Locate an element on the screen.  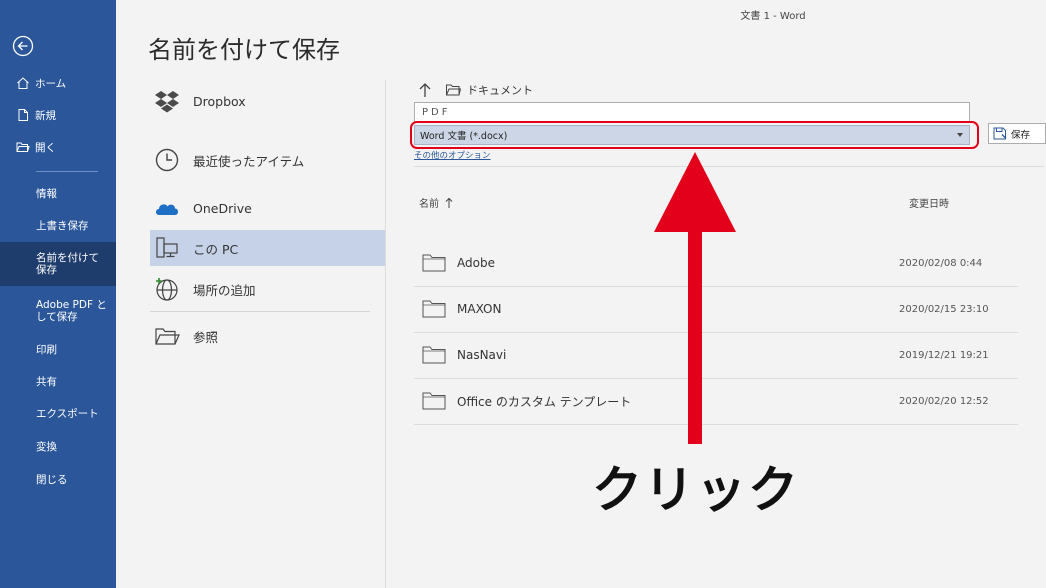
location-label: 場所の追加 is located at coordinates (224, 290).